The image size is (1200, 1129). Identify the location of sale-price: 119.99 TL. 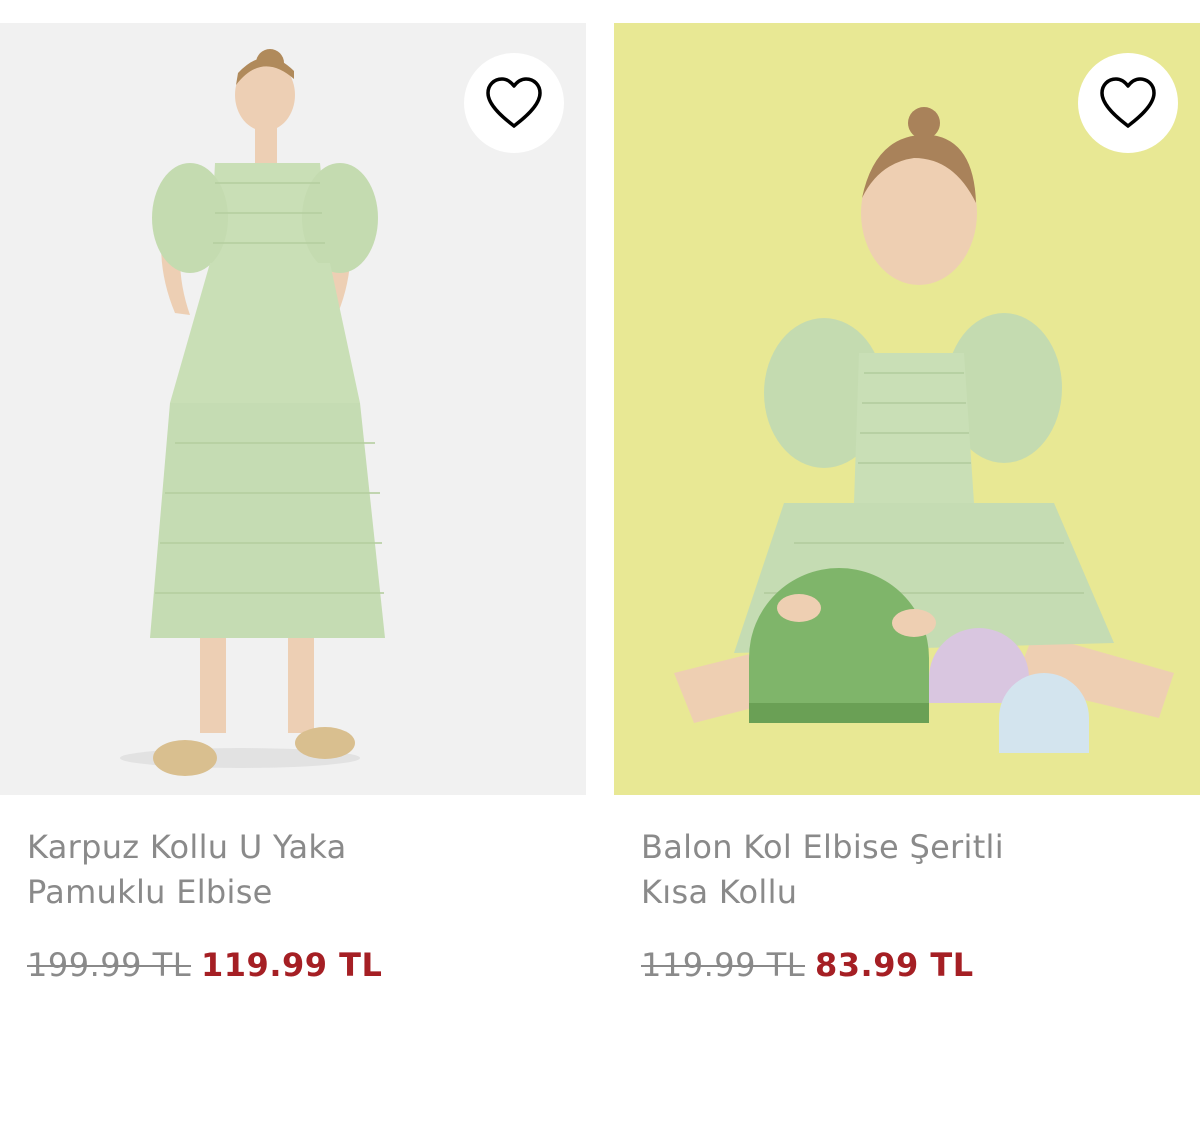
(292, 965).